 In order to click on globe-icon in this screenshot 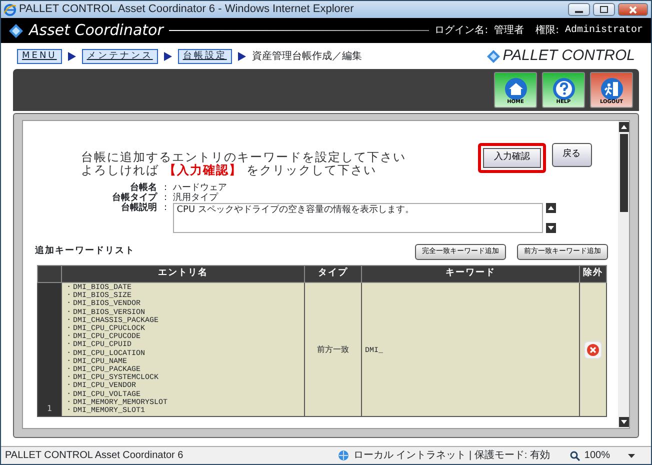, I will do `click(344, 455)`.